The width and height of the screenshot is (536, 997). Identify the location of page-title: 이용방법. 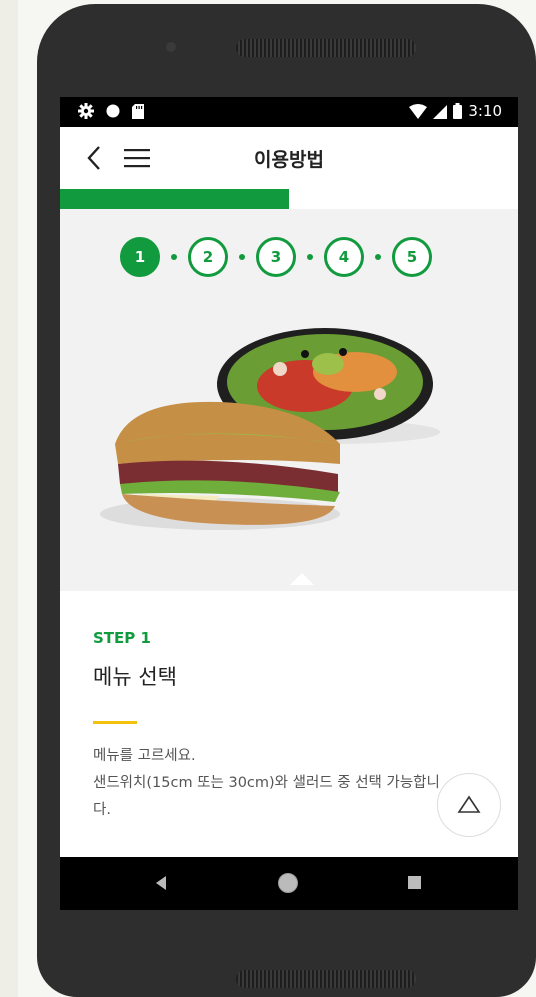
(289, 160).